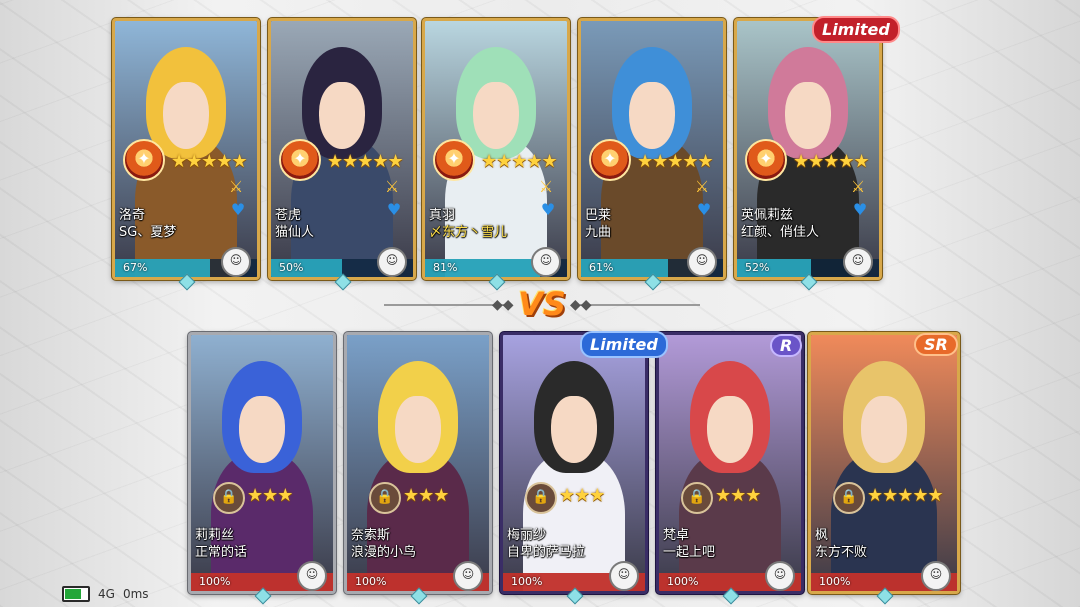 This screenshot has width=1080, height=607. I want to click on hero-name: 梵卓, so click(676, 535).